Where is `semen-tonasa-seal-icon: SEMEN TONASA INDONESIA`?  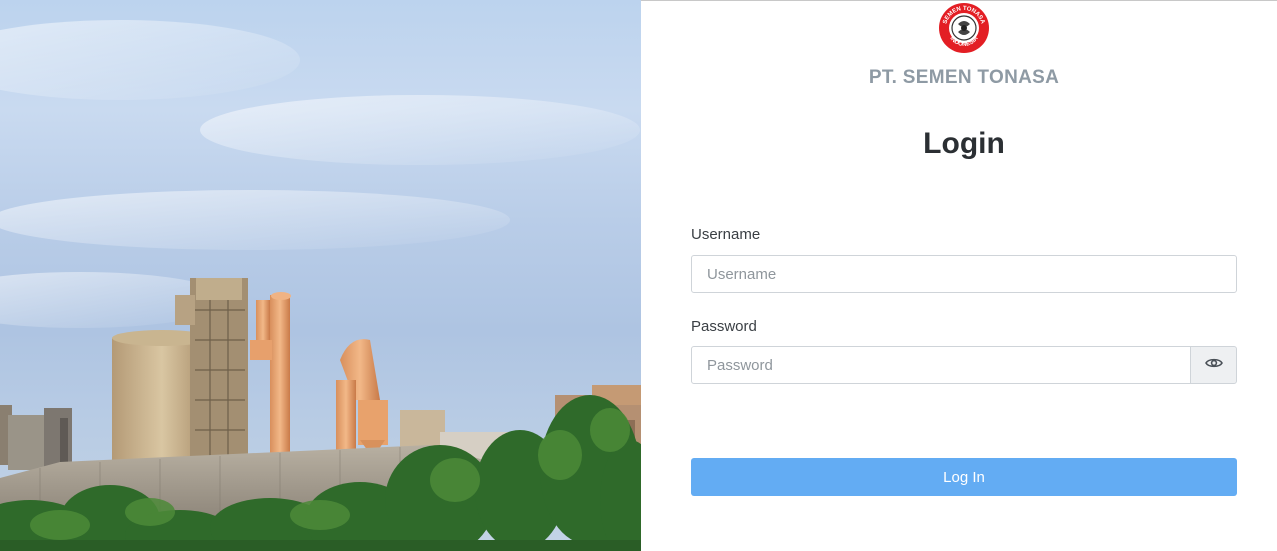
semen-tonasa-seal-icon: SEMEN TONASA INDONESIA is located at coordinates (964, 28).